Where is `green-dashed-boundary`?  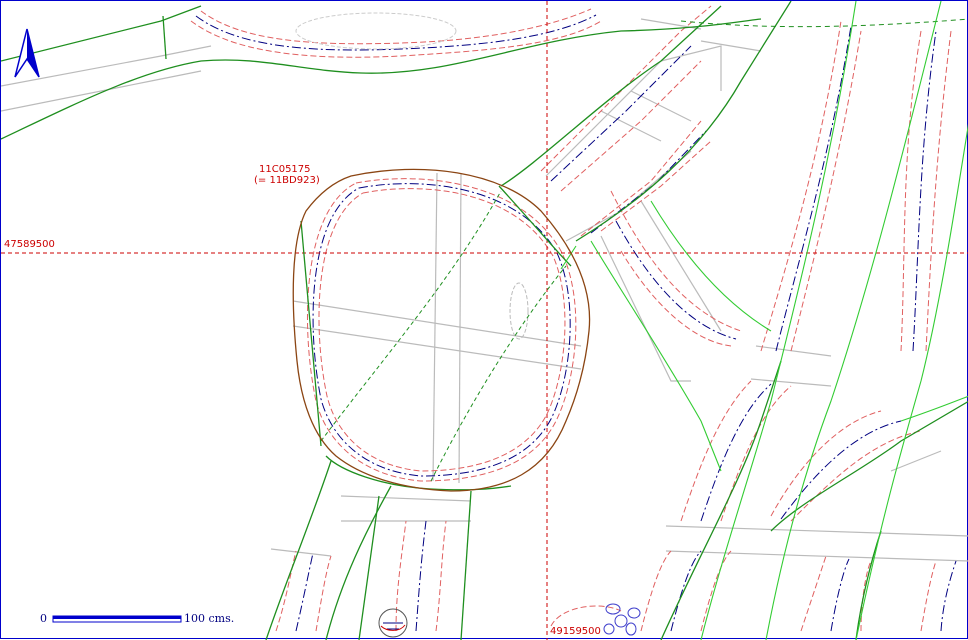 green-dashed-boundary is located at coordinates (824, 23).